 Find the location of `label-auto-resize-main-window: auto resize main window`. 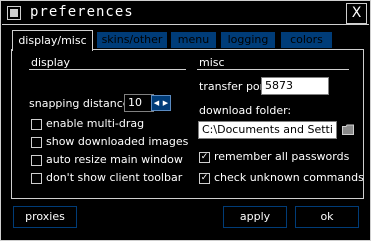

label-auto-resize-main-window: auto resize main window is located at coordinates (114, 159).